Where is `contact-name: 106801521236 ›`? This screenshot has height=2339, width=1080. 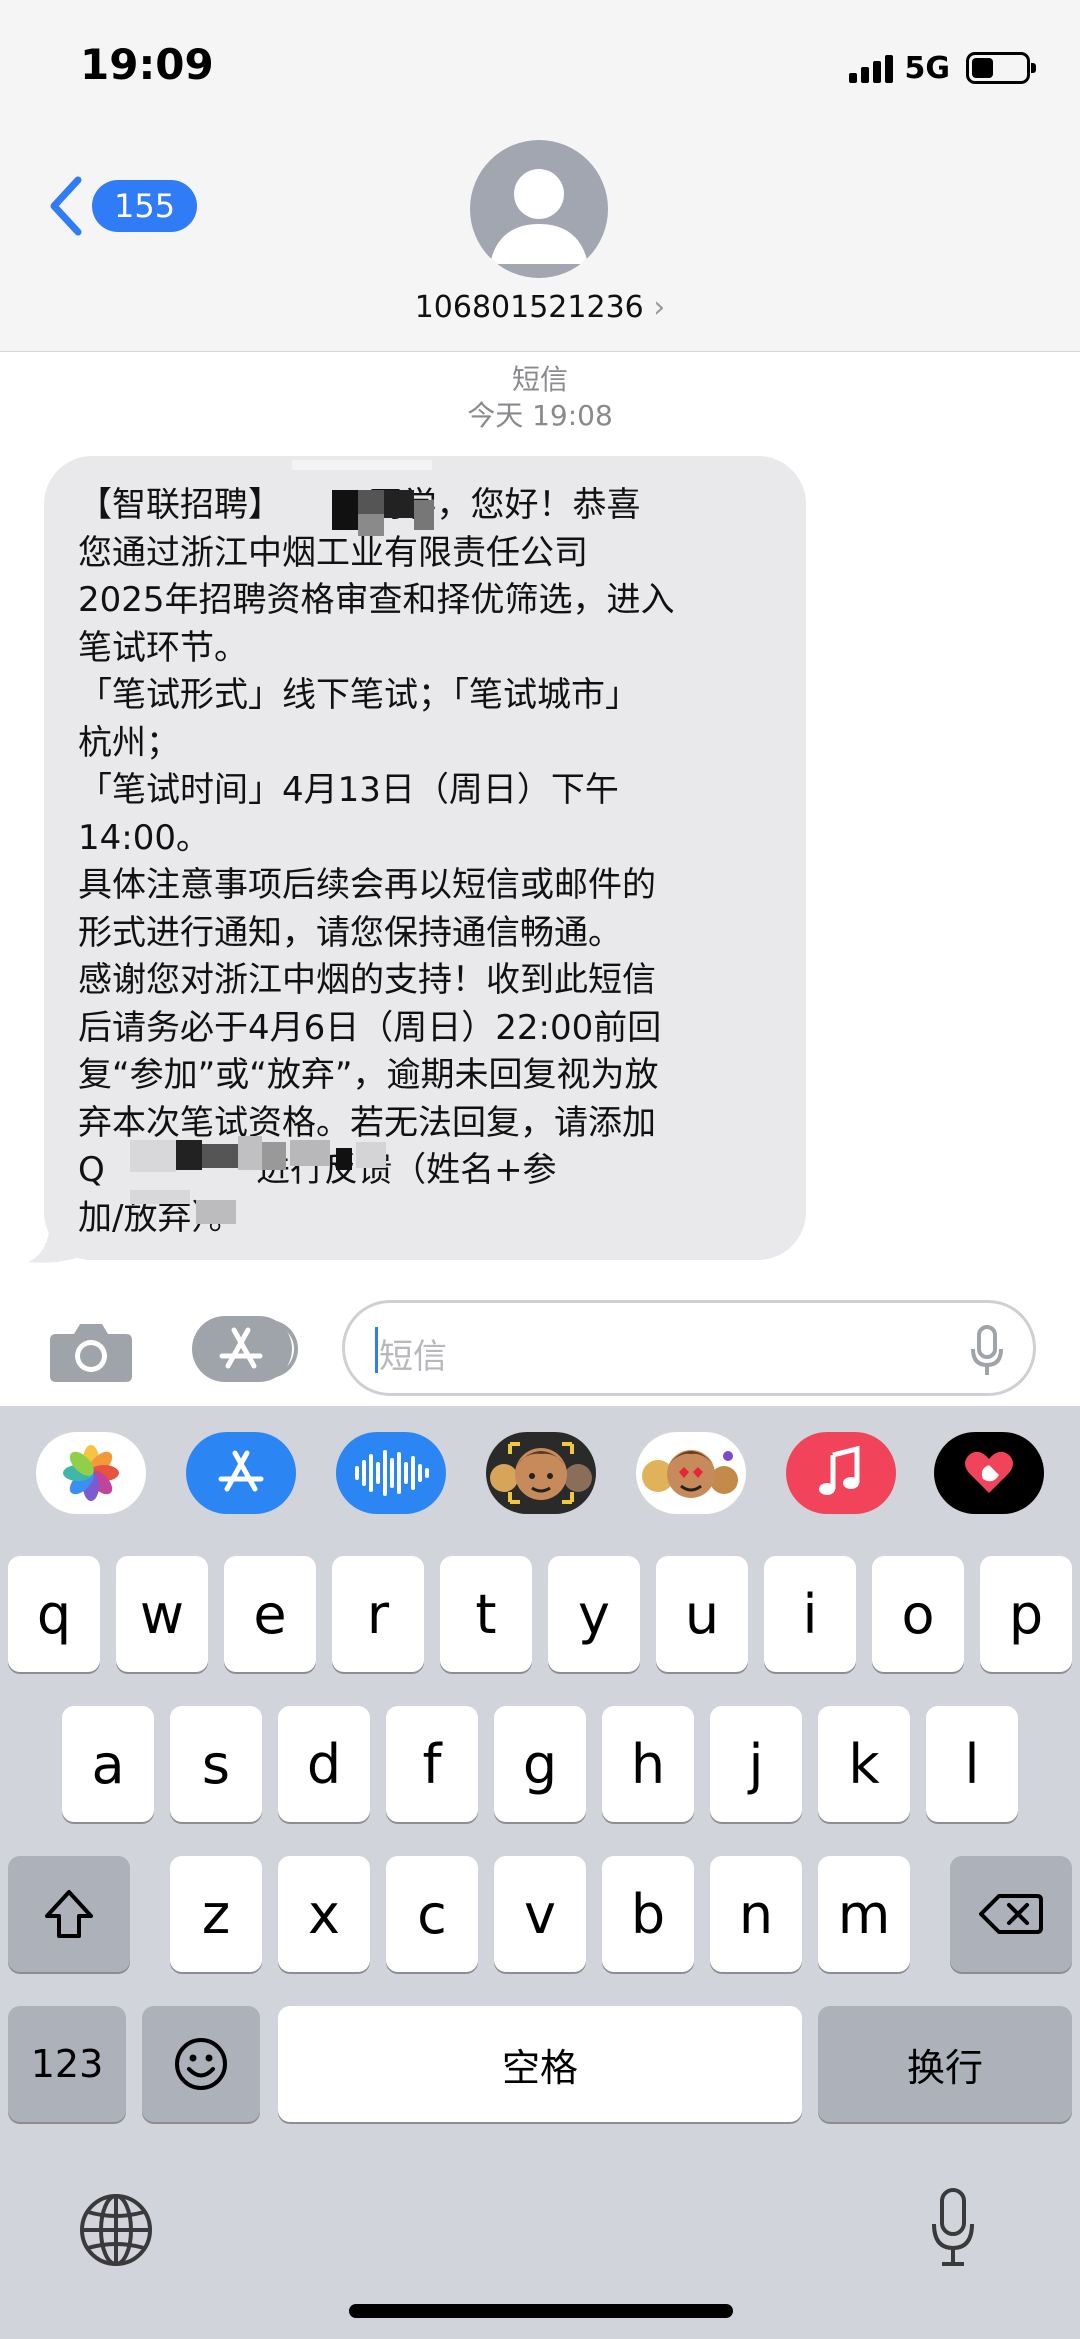 contact-name: 106801521236 › is located at coordinates (540, 307).